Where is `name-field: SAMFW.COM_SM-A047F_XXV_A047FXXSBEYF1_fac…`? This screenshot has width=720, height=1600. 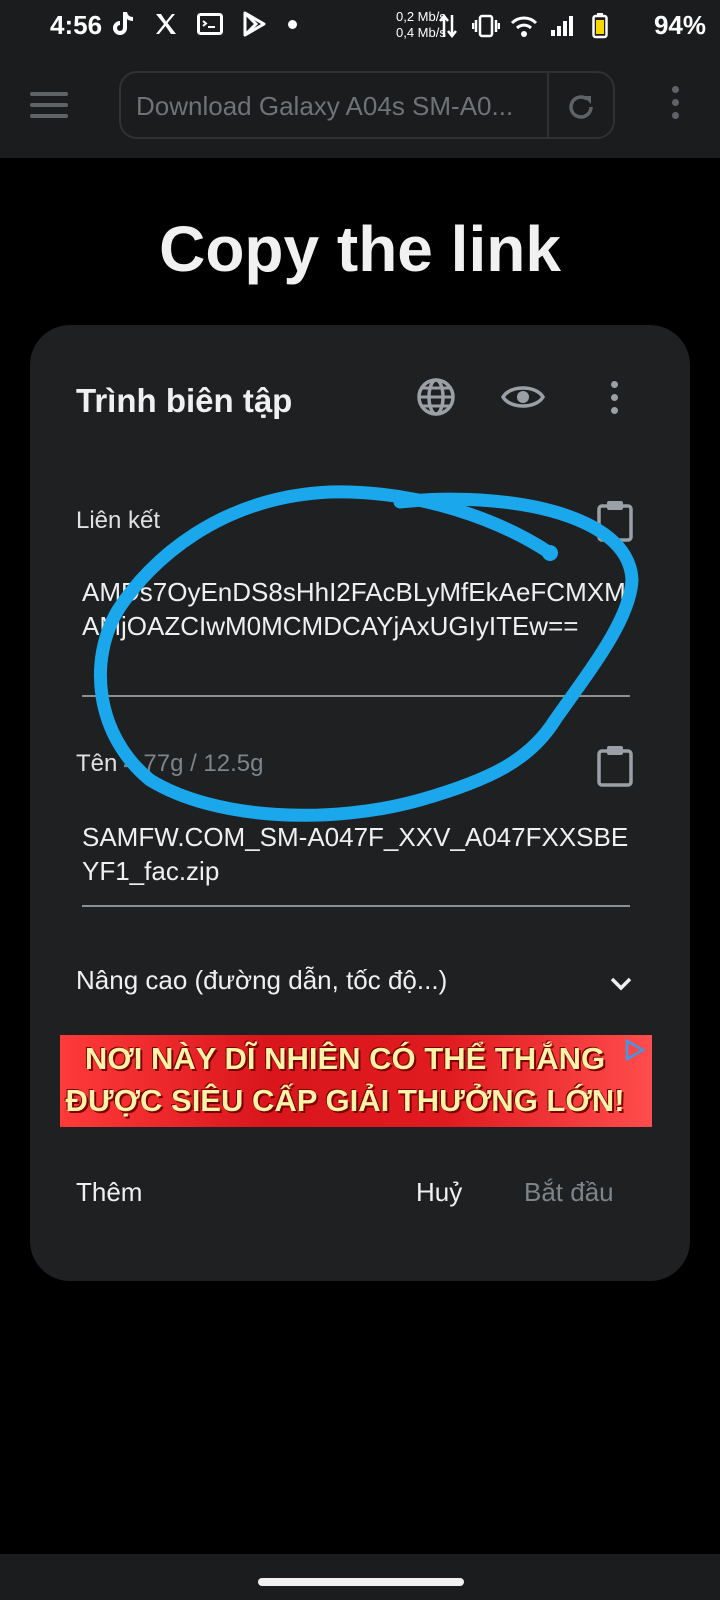
name-field: SAMFW.COM_SM-A047F_XXV_A047FXXSBEYF1_fac… is located at coordinates (357, 854).